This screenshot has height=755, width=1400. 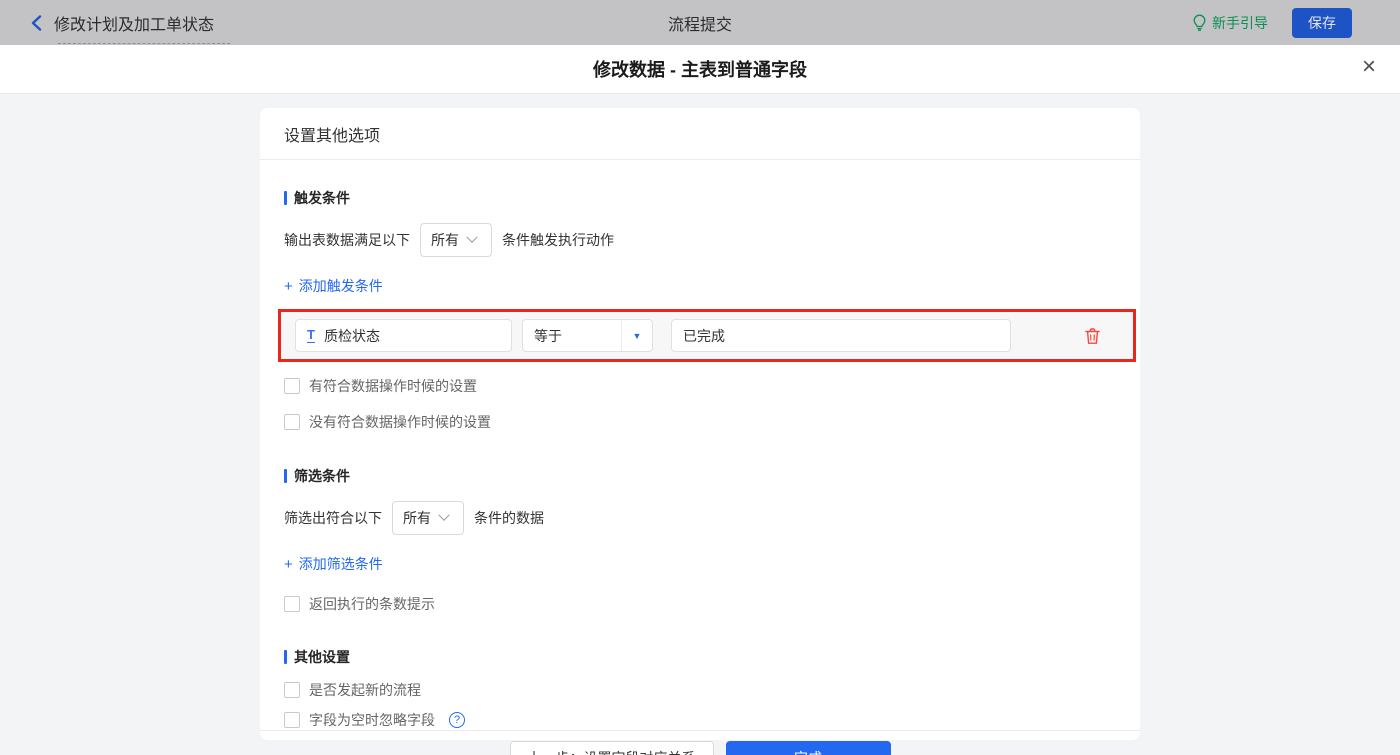 I want to click on condition-field-value: 质检状态, so click(x=351, y=335).